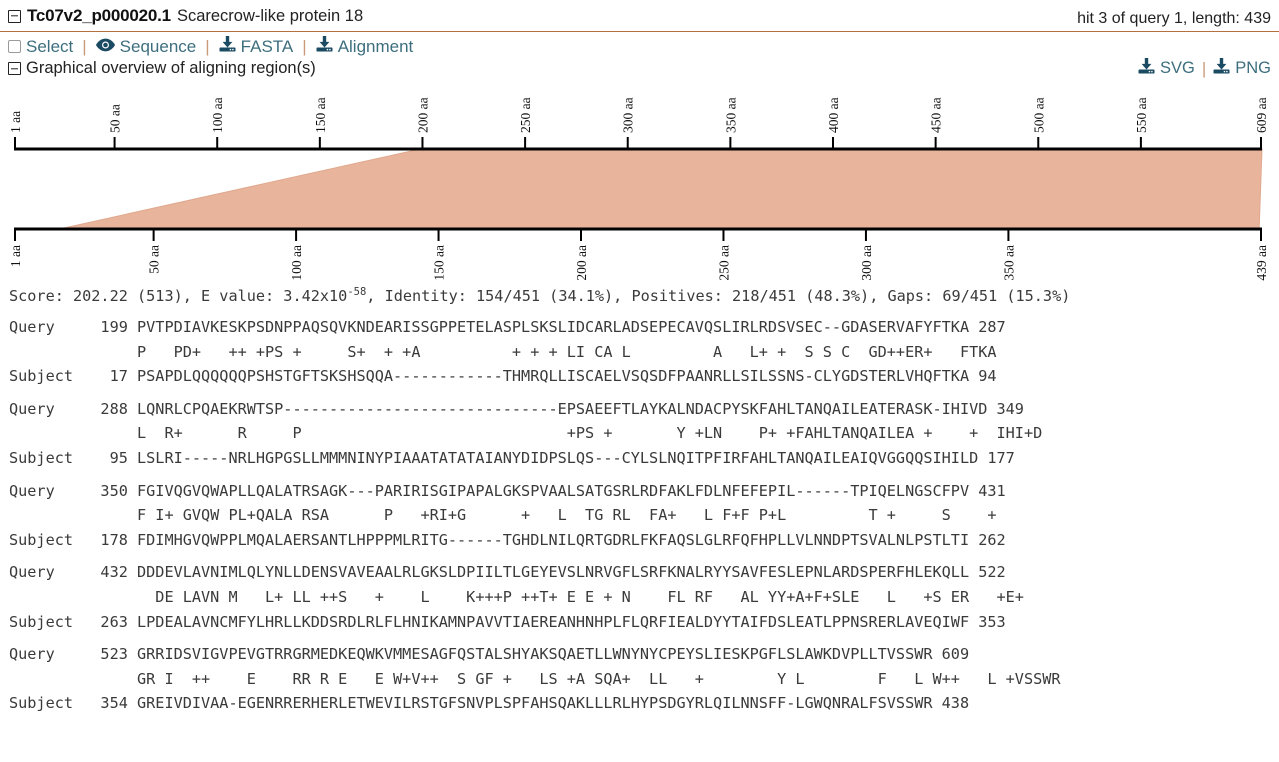 This screenshot has height=762, width=1279. I want to click on subject-tick-label: 100 aa, so click(296, 263).